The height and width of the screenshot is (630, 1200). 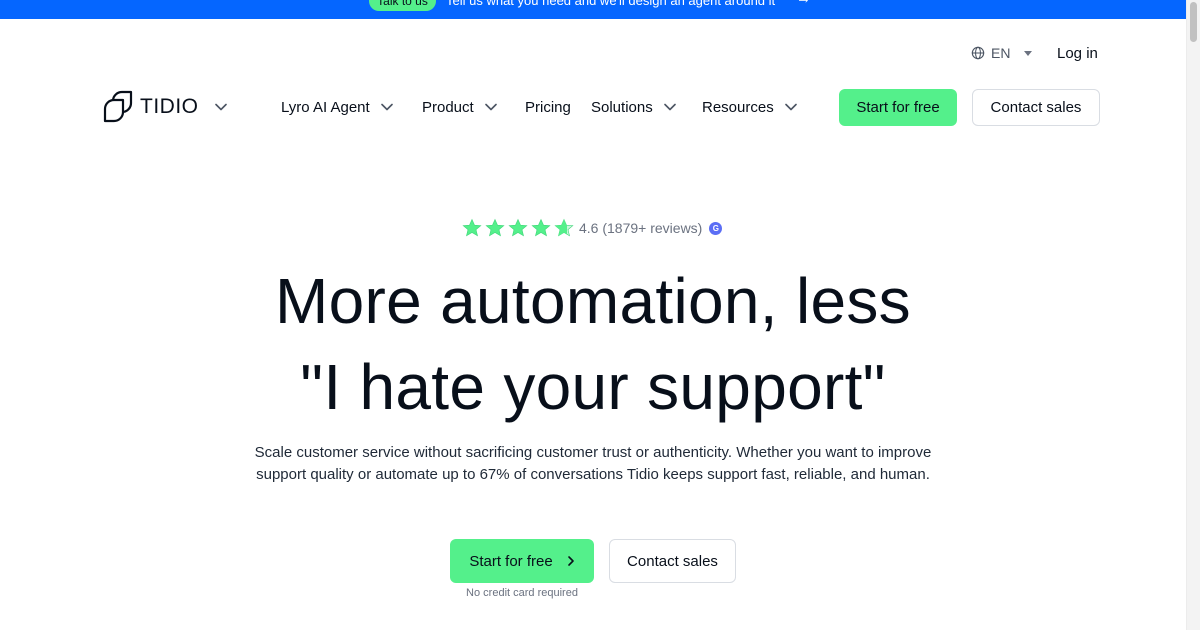 I want to click on nav-item-label: Solutions, so click(x=622, y=107).